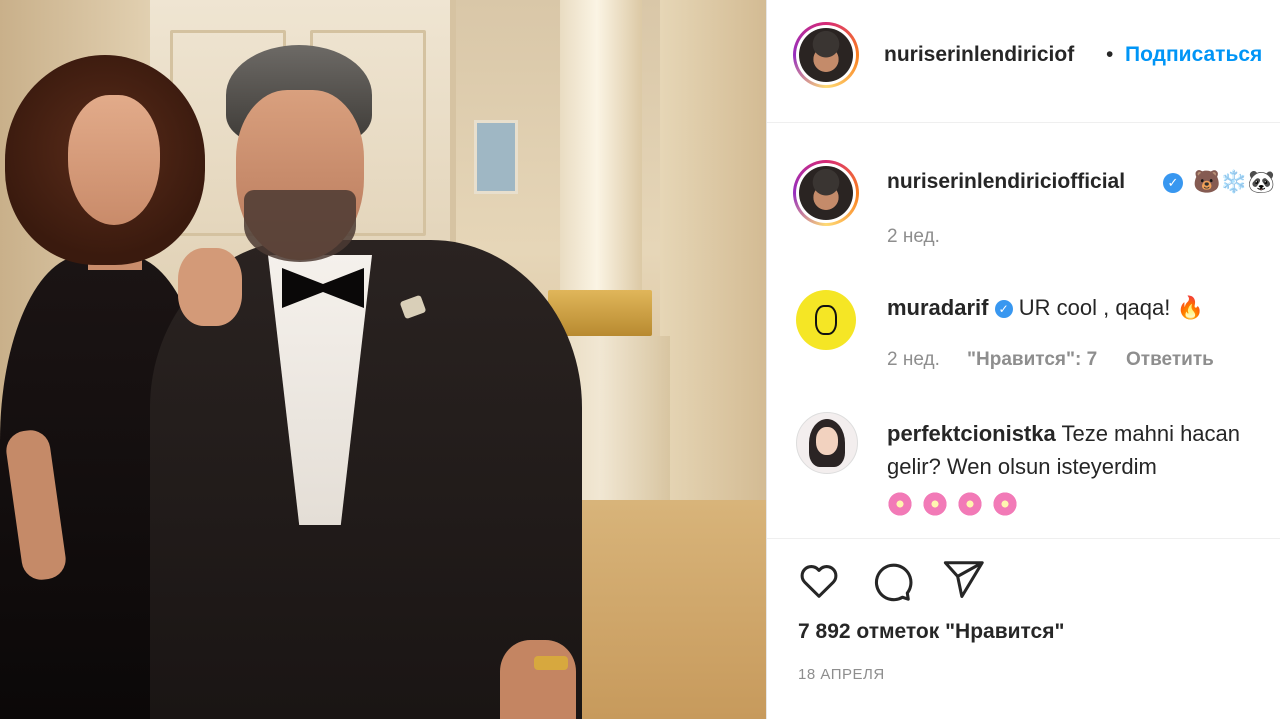  What do you see at coordinates (300, 226) in the screenshot?
I see `man-beard` at bounding box center [300, 226].